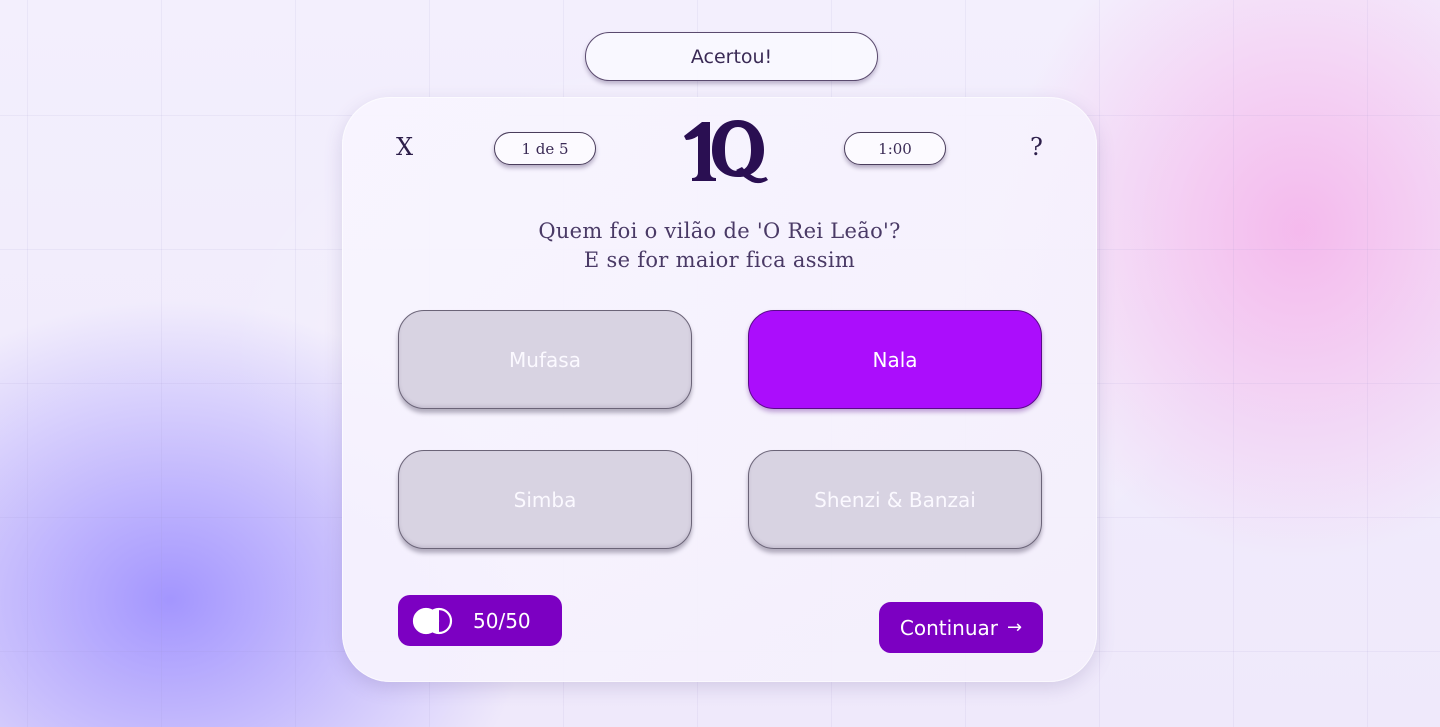 The height and width of the screenshot is (727, 1440). What do you see at coordinates (895, 359) in the screenshot?
I see `answer-option-nala: Nala` at bounding box center [895, 359].